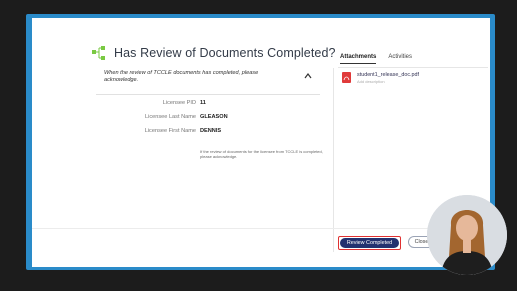  What do you see at coordinates (179, 103) in the screenshot?
I see `field-label: Licensee PID` at bounding box center [179, 103].